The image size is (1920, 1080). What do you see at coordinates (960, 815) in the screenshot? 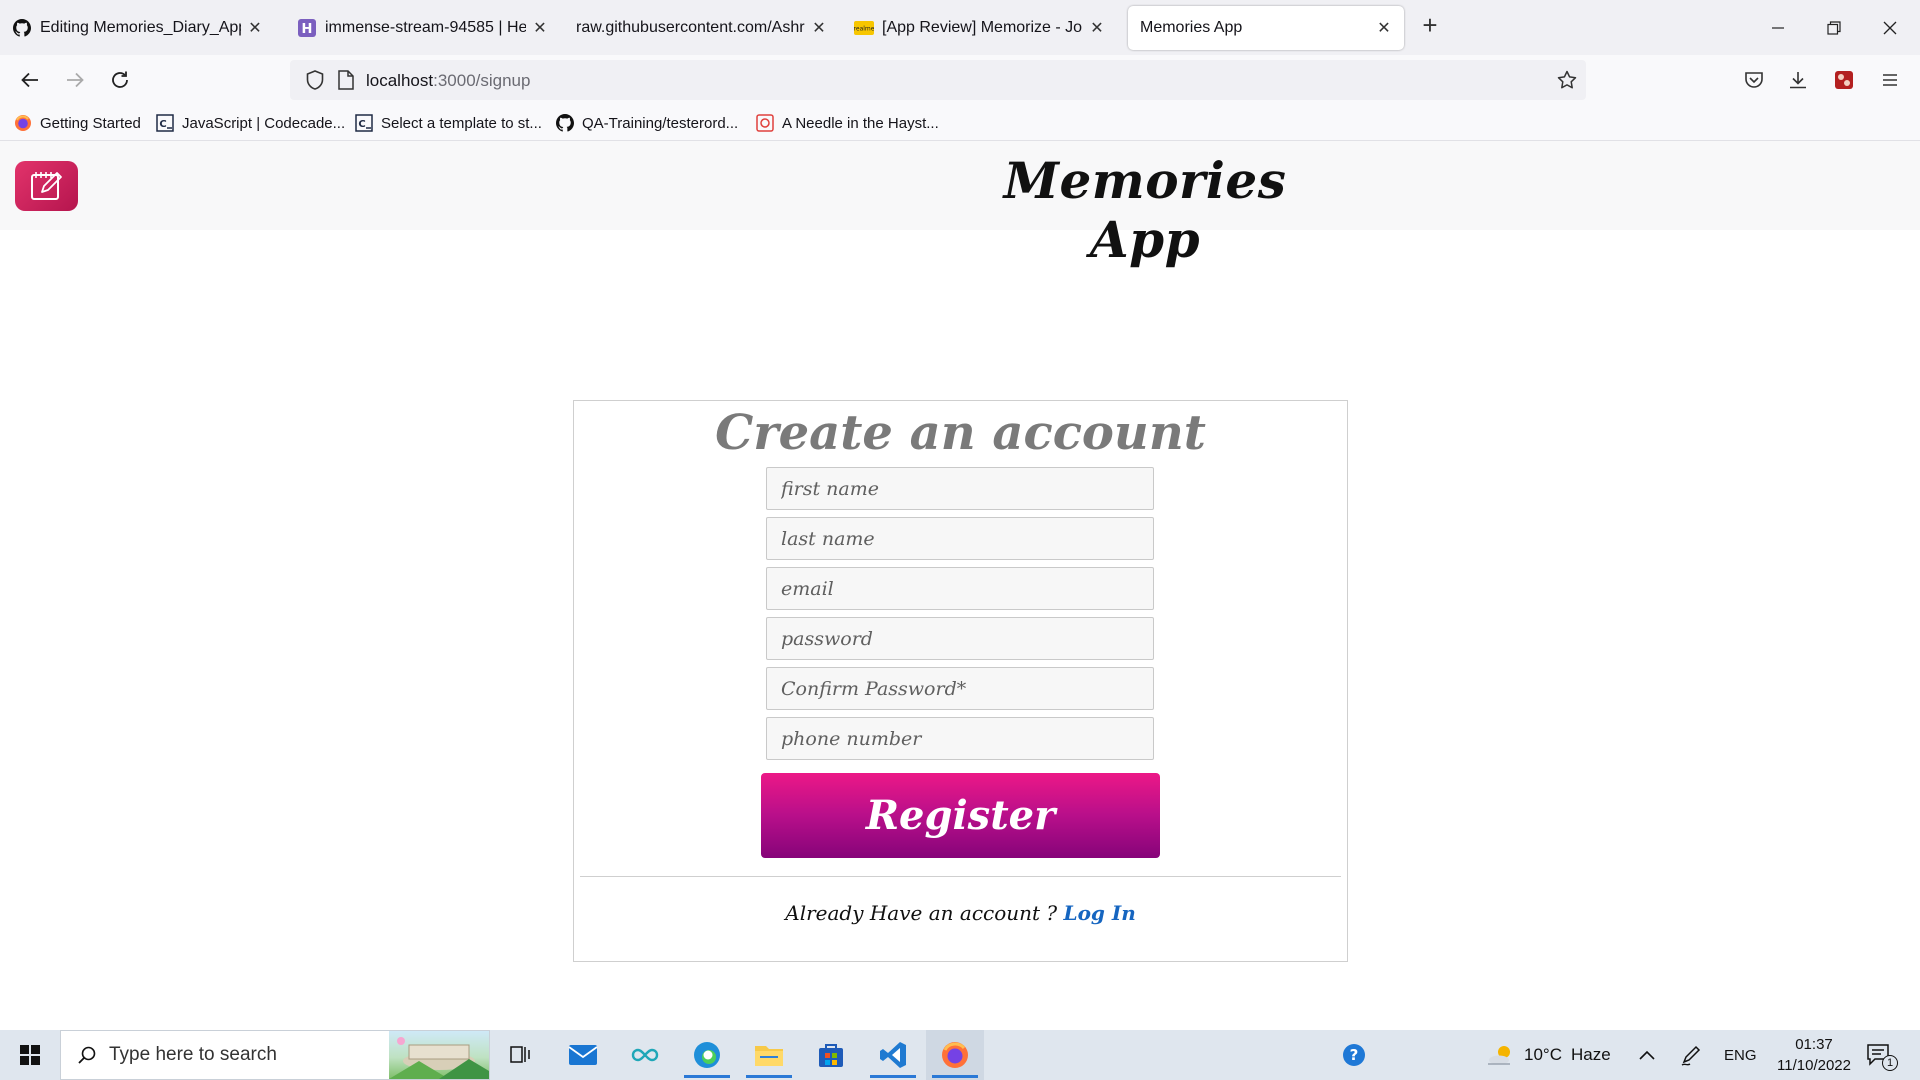
I see `register-button: Register` at bounding box center [960, 815].